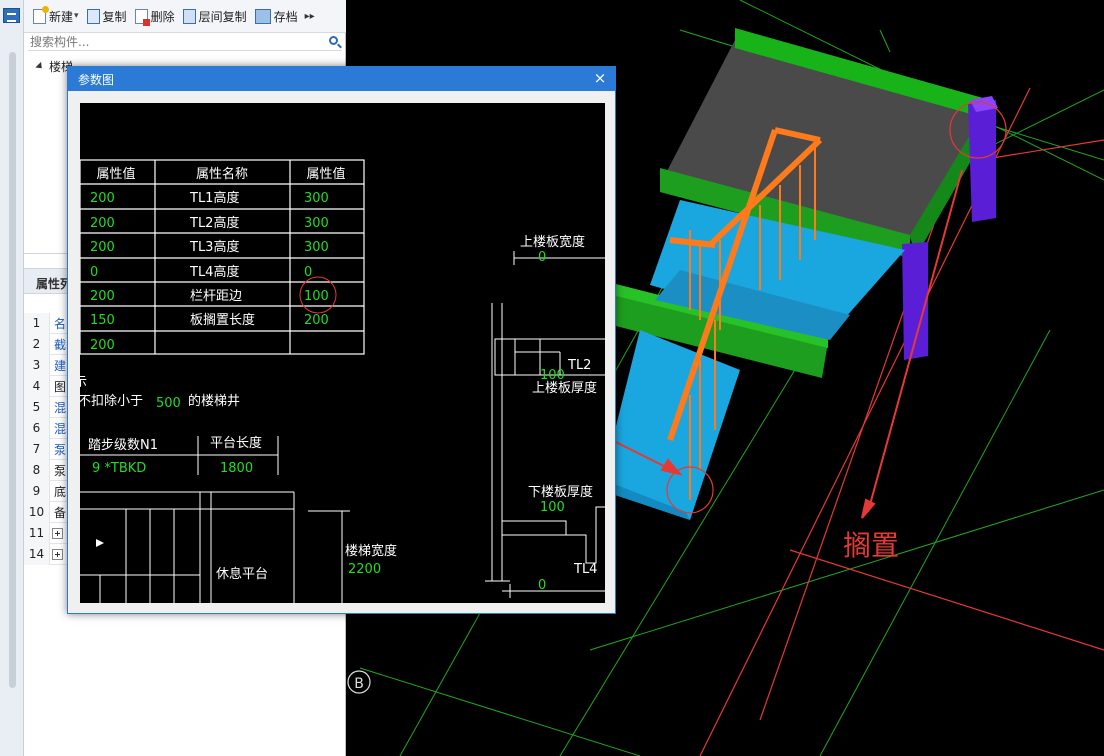 The image size is (1104, 756). Describe the element at coordinates (214, 272) in the screenshot. I see `table-cell-name: TL4高度` at that location.